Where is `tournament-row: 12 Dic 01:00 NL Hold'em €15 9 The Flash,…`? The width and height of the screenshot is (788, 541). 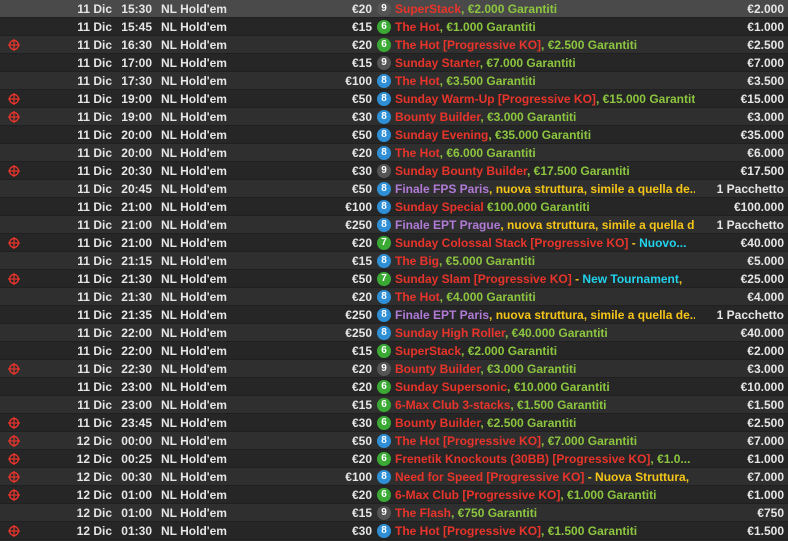
tournament-row: 12 Dic 01:00 NL Hold'em €15 9 The Flash,… is located at coordinates (394, 513).